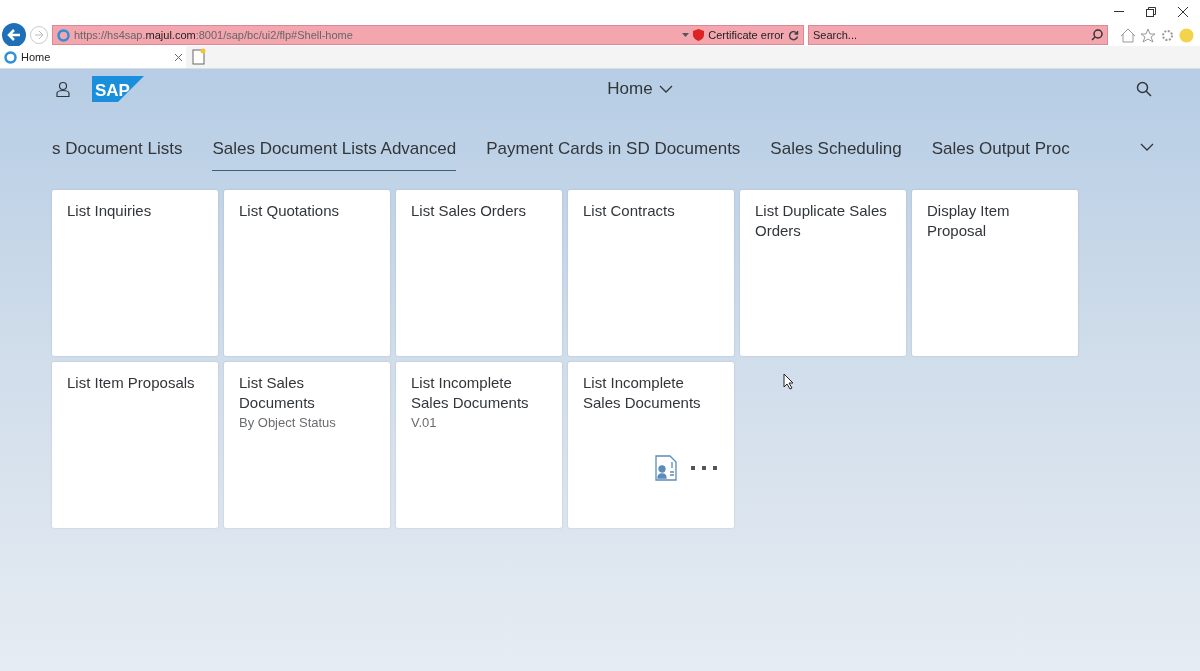  What do you see at coordinates (629, 211) in the screenshot?
I see `tile-title: List Contracts` at bounding box center [629, 211].